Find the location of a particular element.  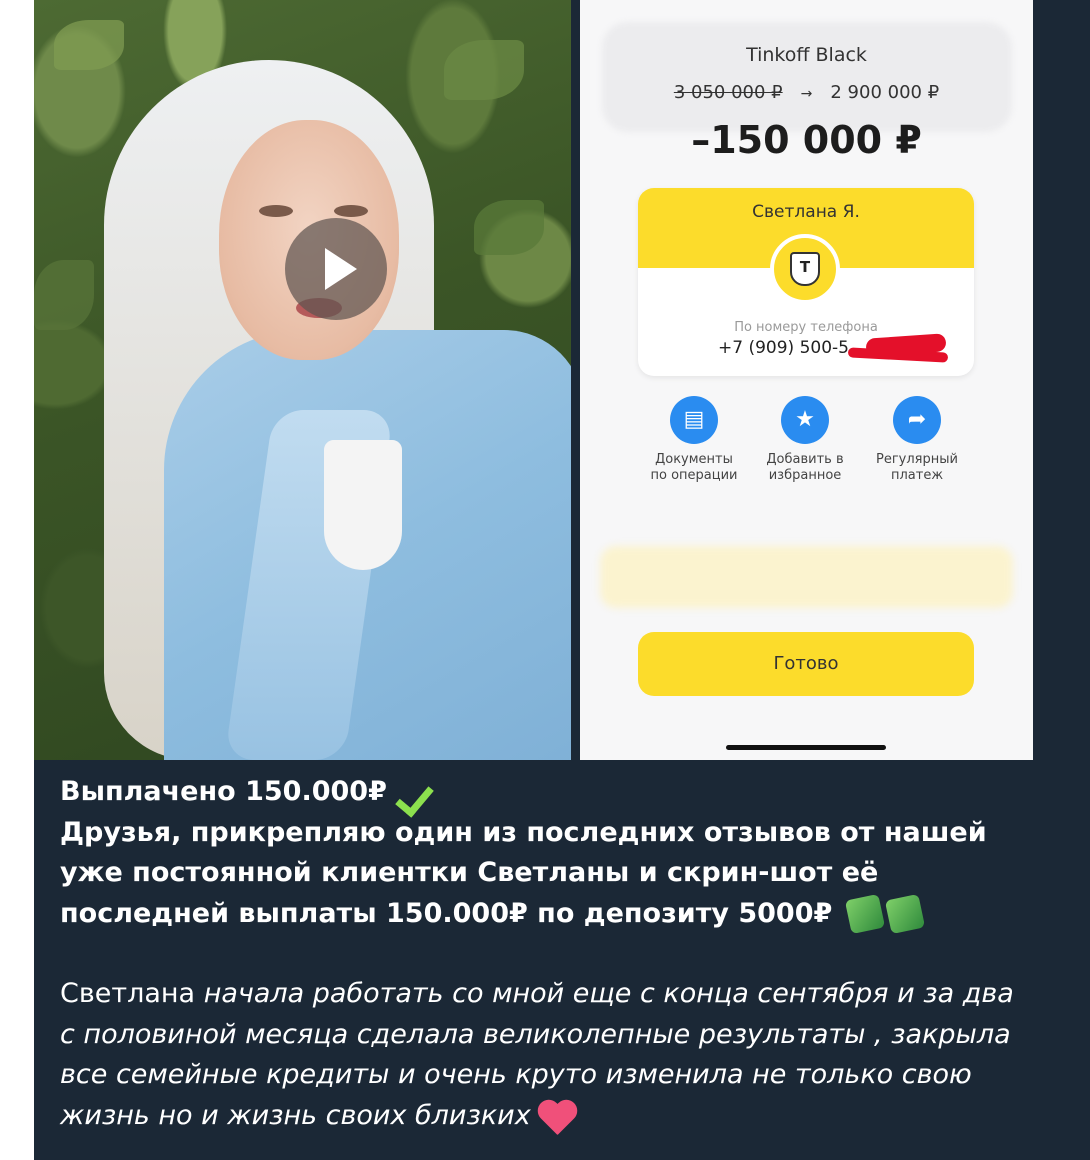

right-margin is located at coordinates (1061, 580).